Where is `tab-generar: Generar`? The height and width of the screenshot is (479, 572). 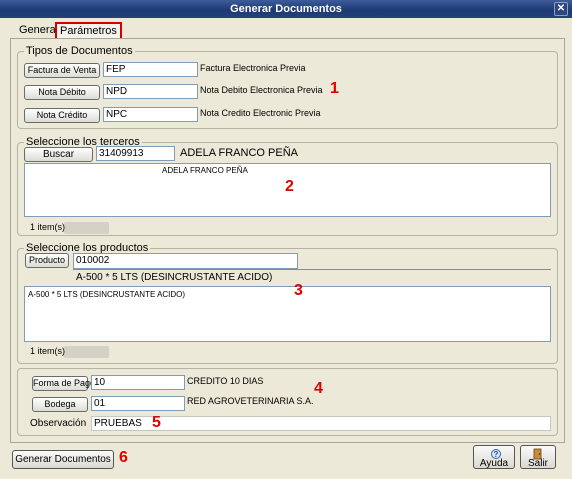
tab-generar: Generar is located at coordinates (39, 30).